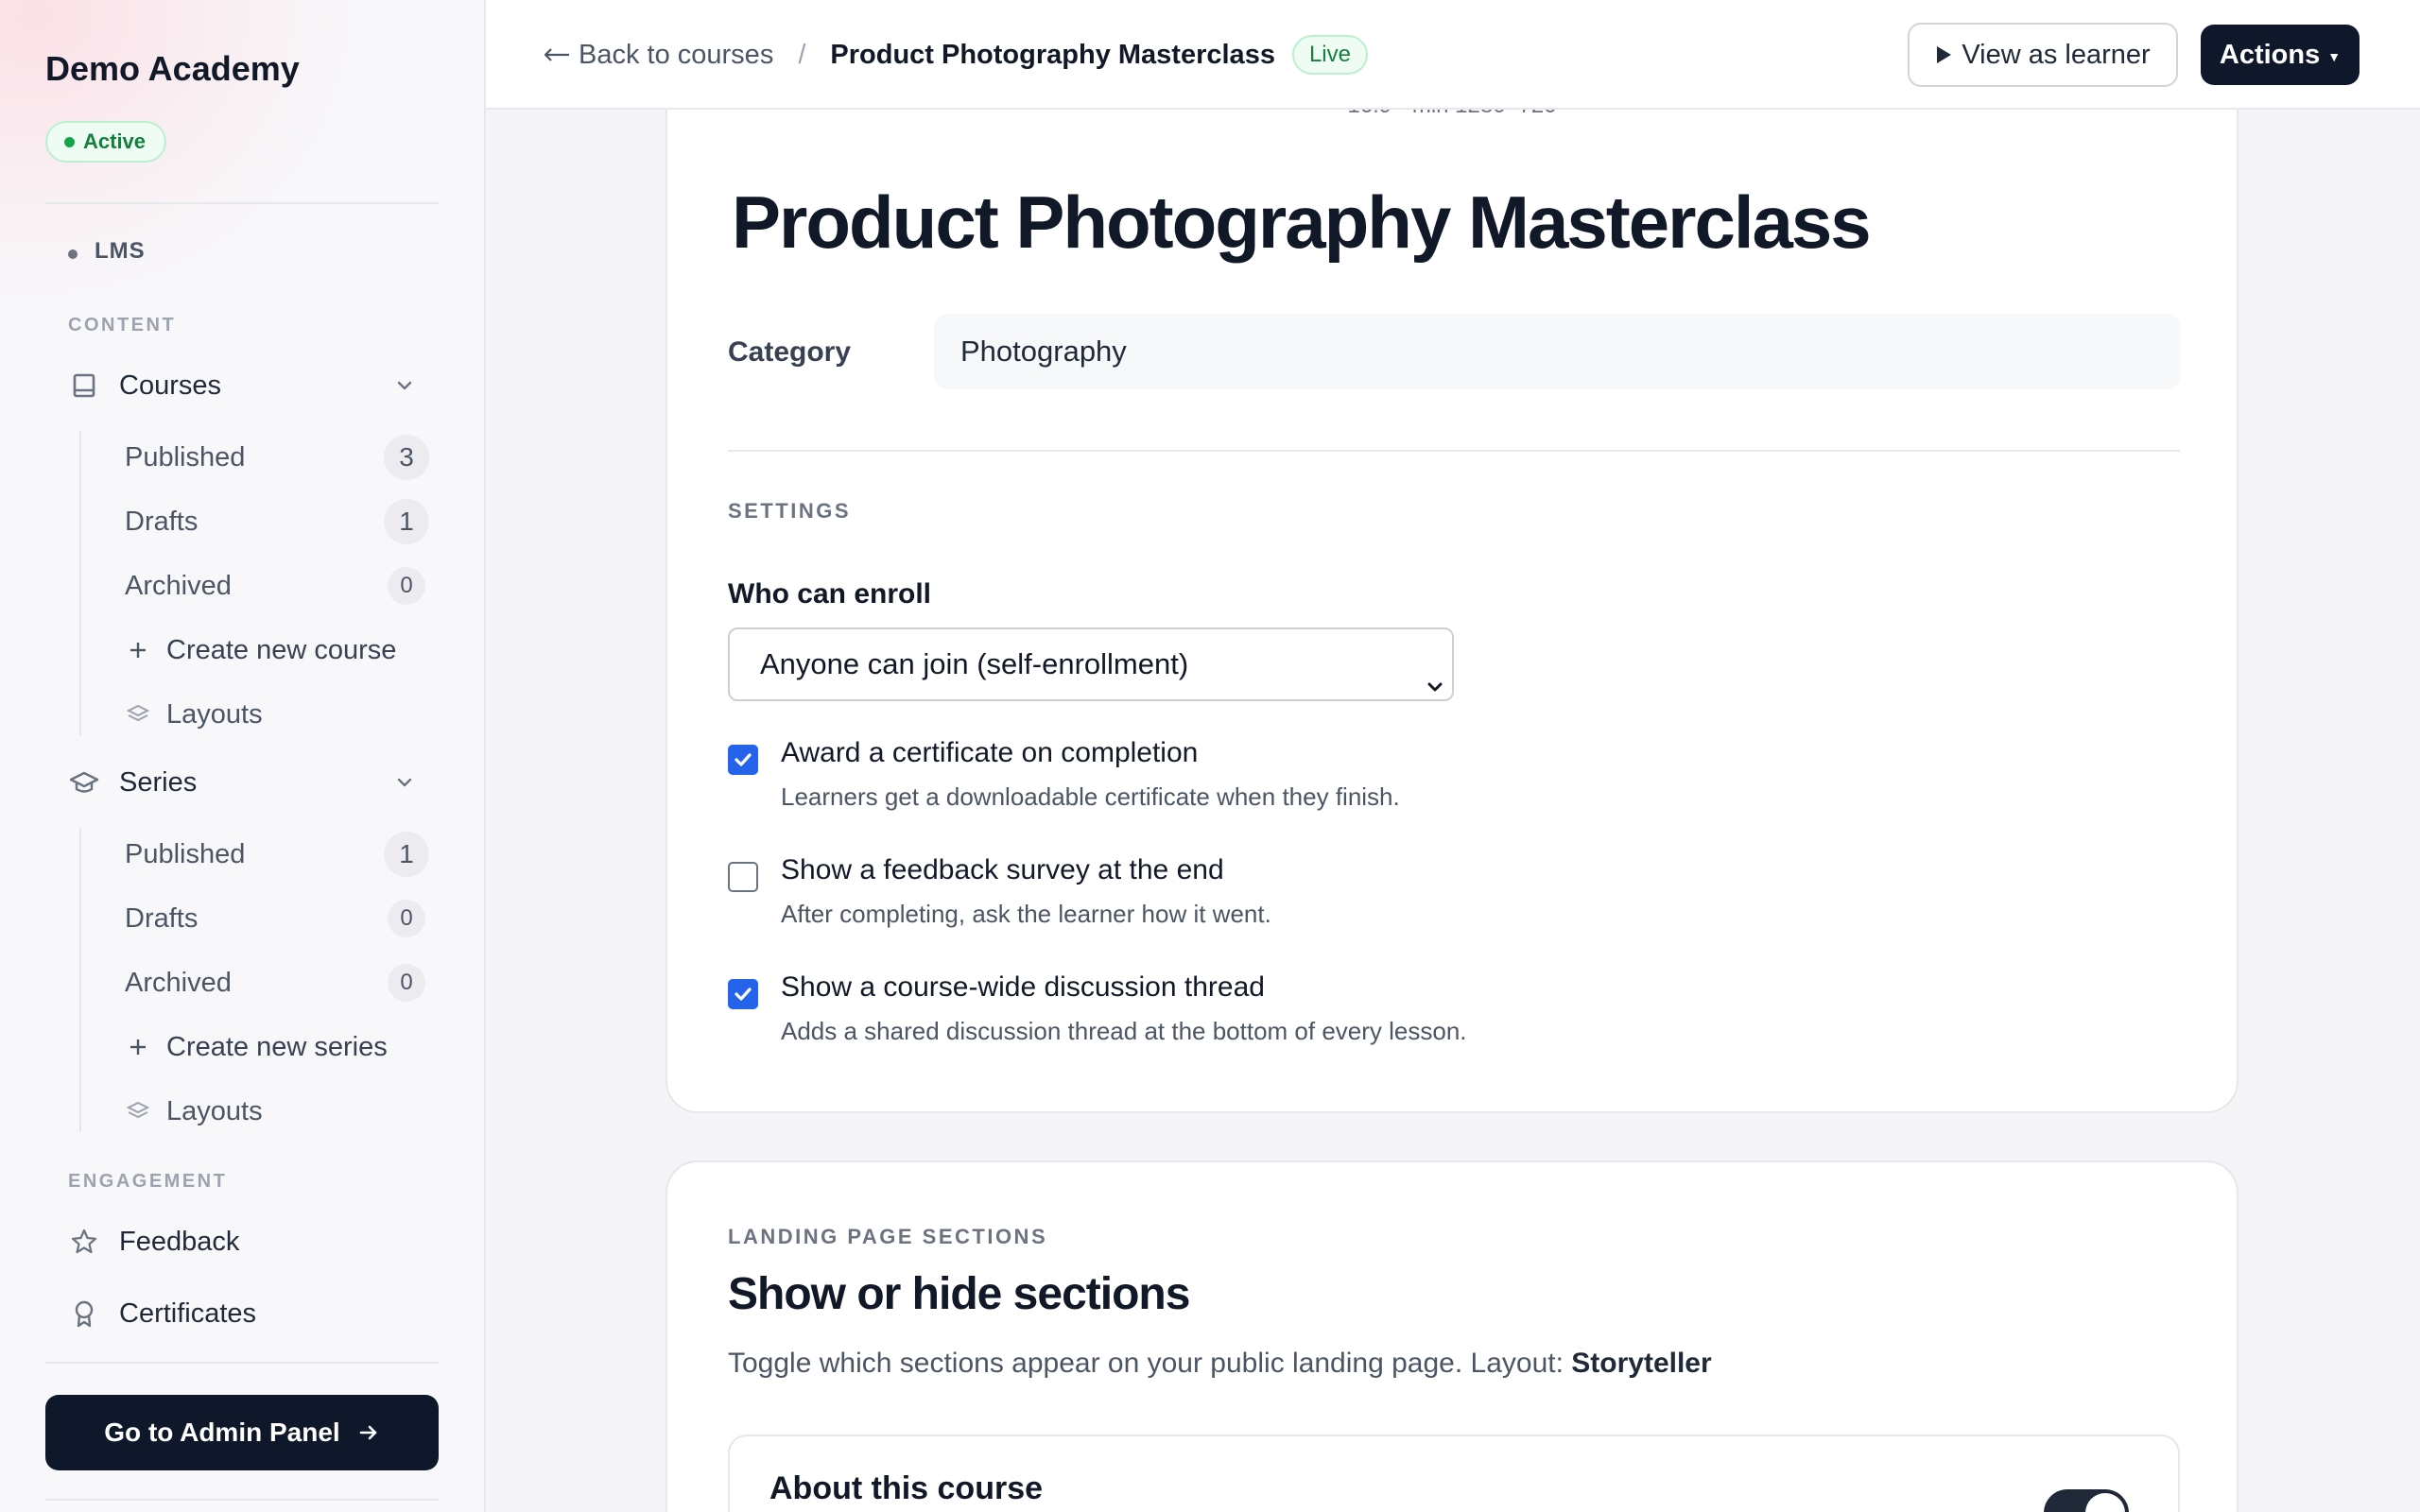 Image resolution: width=2420 pixels, height=1512 pixels. What do you see at coordinates (2334, 56) in the screenshot?
I see `caret-down-icon: ▼` at bounding box center [2334, 56].